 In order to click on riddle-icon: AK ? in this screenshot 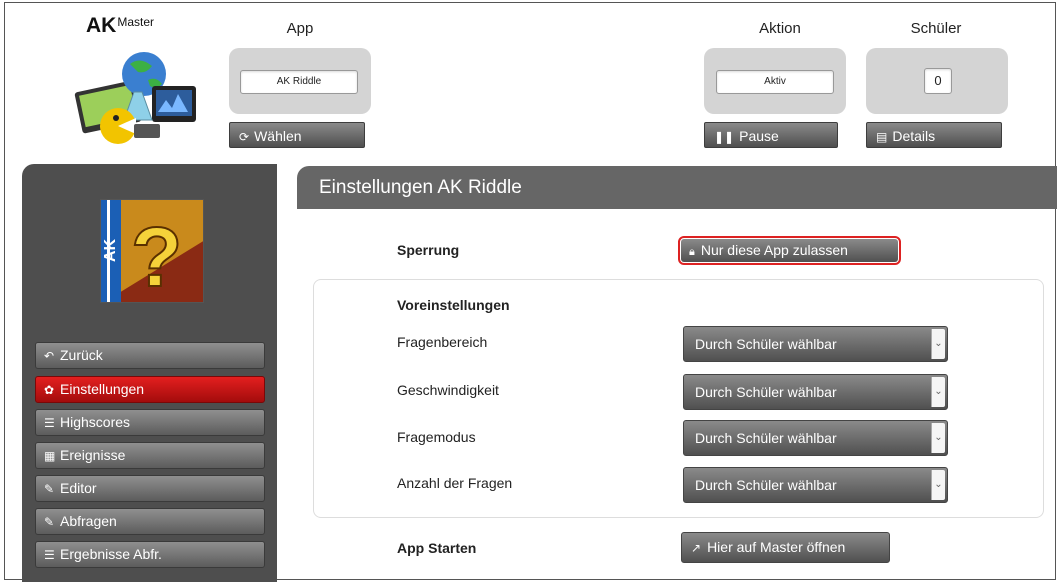, I will do `click(152, 251)`.